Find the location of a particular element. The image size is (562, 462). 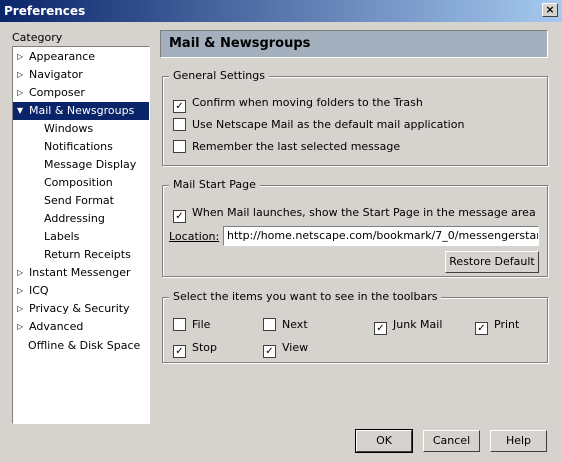

file-checkbox: File is located at coordinates (191, 325).